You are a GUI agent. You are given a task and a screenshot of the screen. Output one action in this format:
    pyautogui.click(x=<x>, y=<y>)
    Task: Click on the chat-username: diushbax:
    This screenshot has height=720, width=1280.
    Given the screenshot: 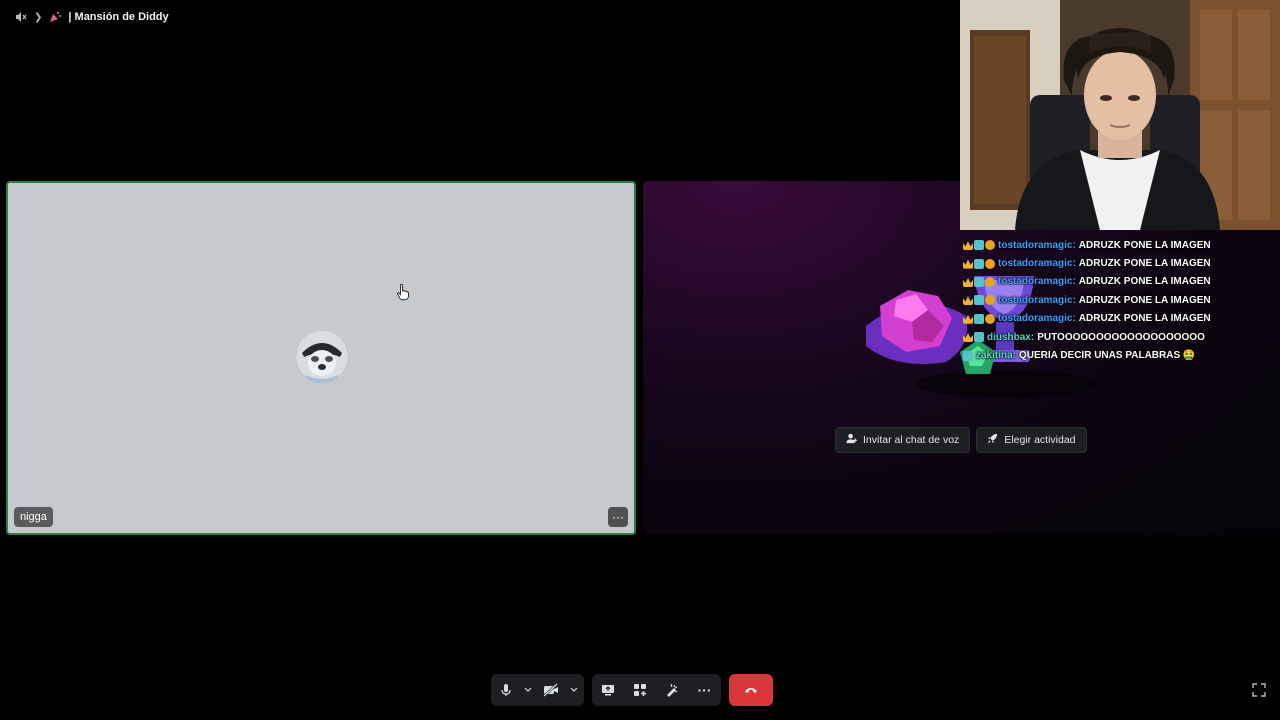 What is the action you would take?
    pyautogui.click(x=1011, y=337)
    